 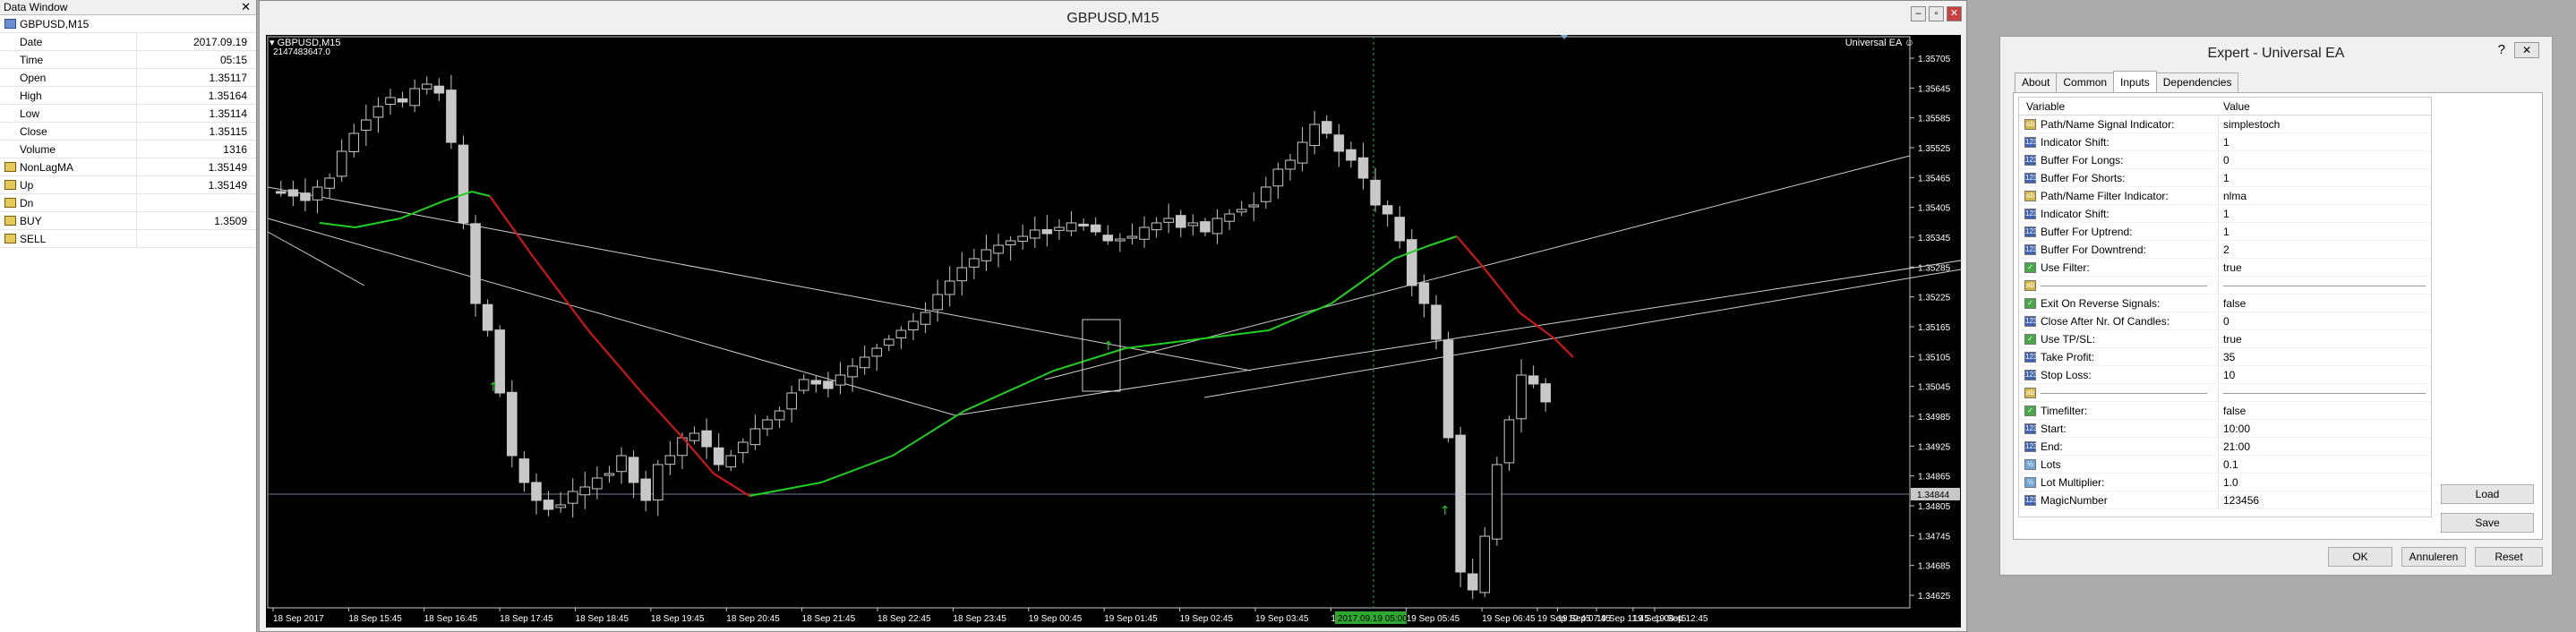 I want to click on input-param-row: 123 Start: 10:00, so click(x=2225, y=429).